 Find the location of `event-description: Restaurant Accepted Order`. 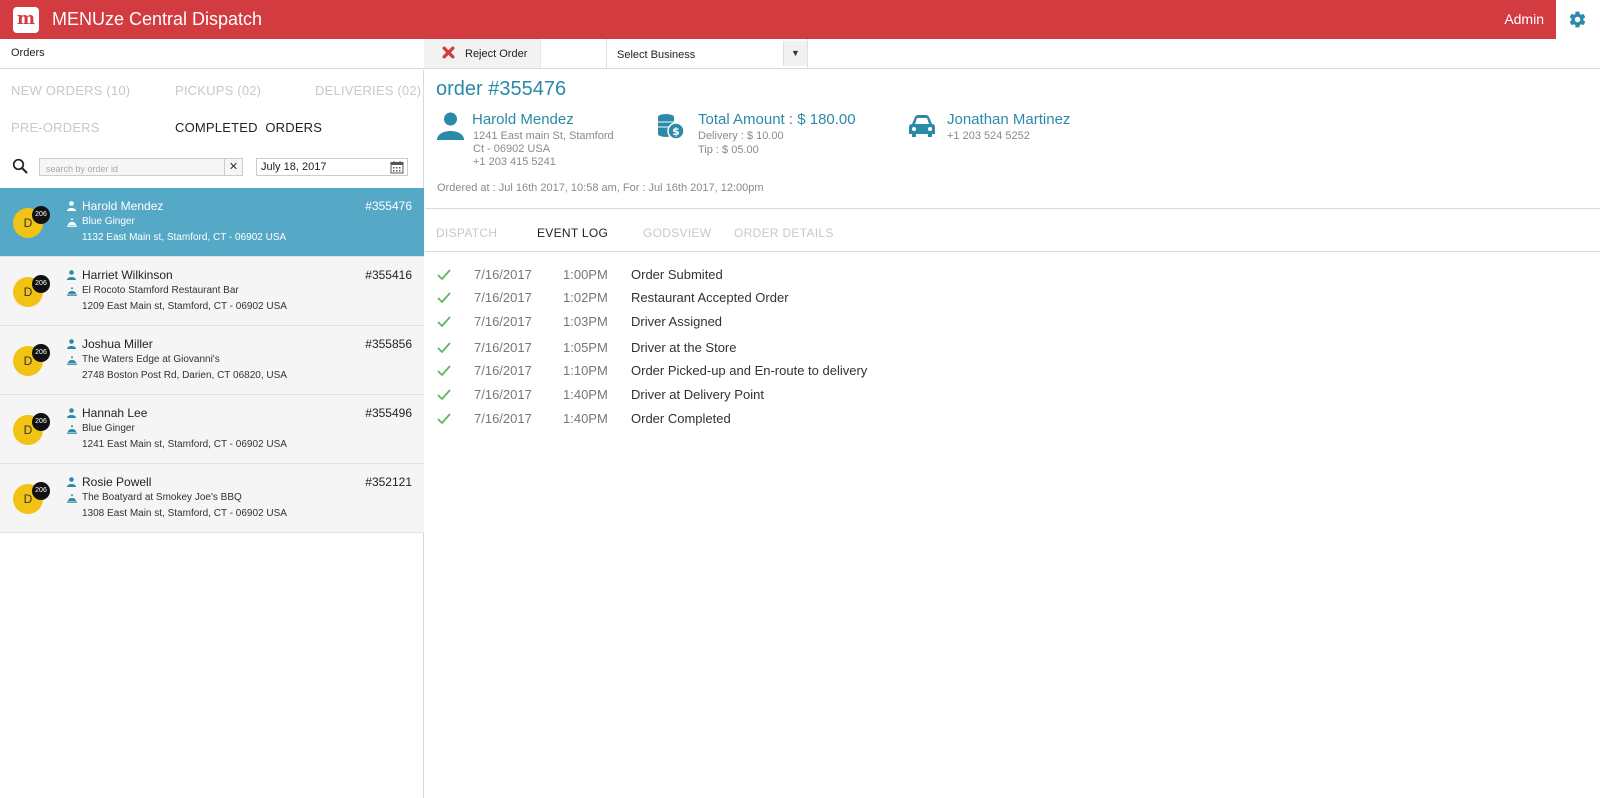

event-description: Restaurant Accepted Order is located at coordinates (710, 297).